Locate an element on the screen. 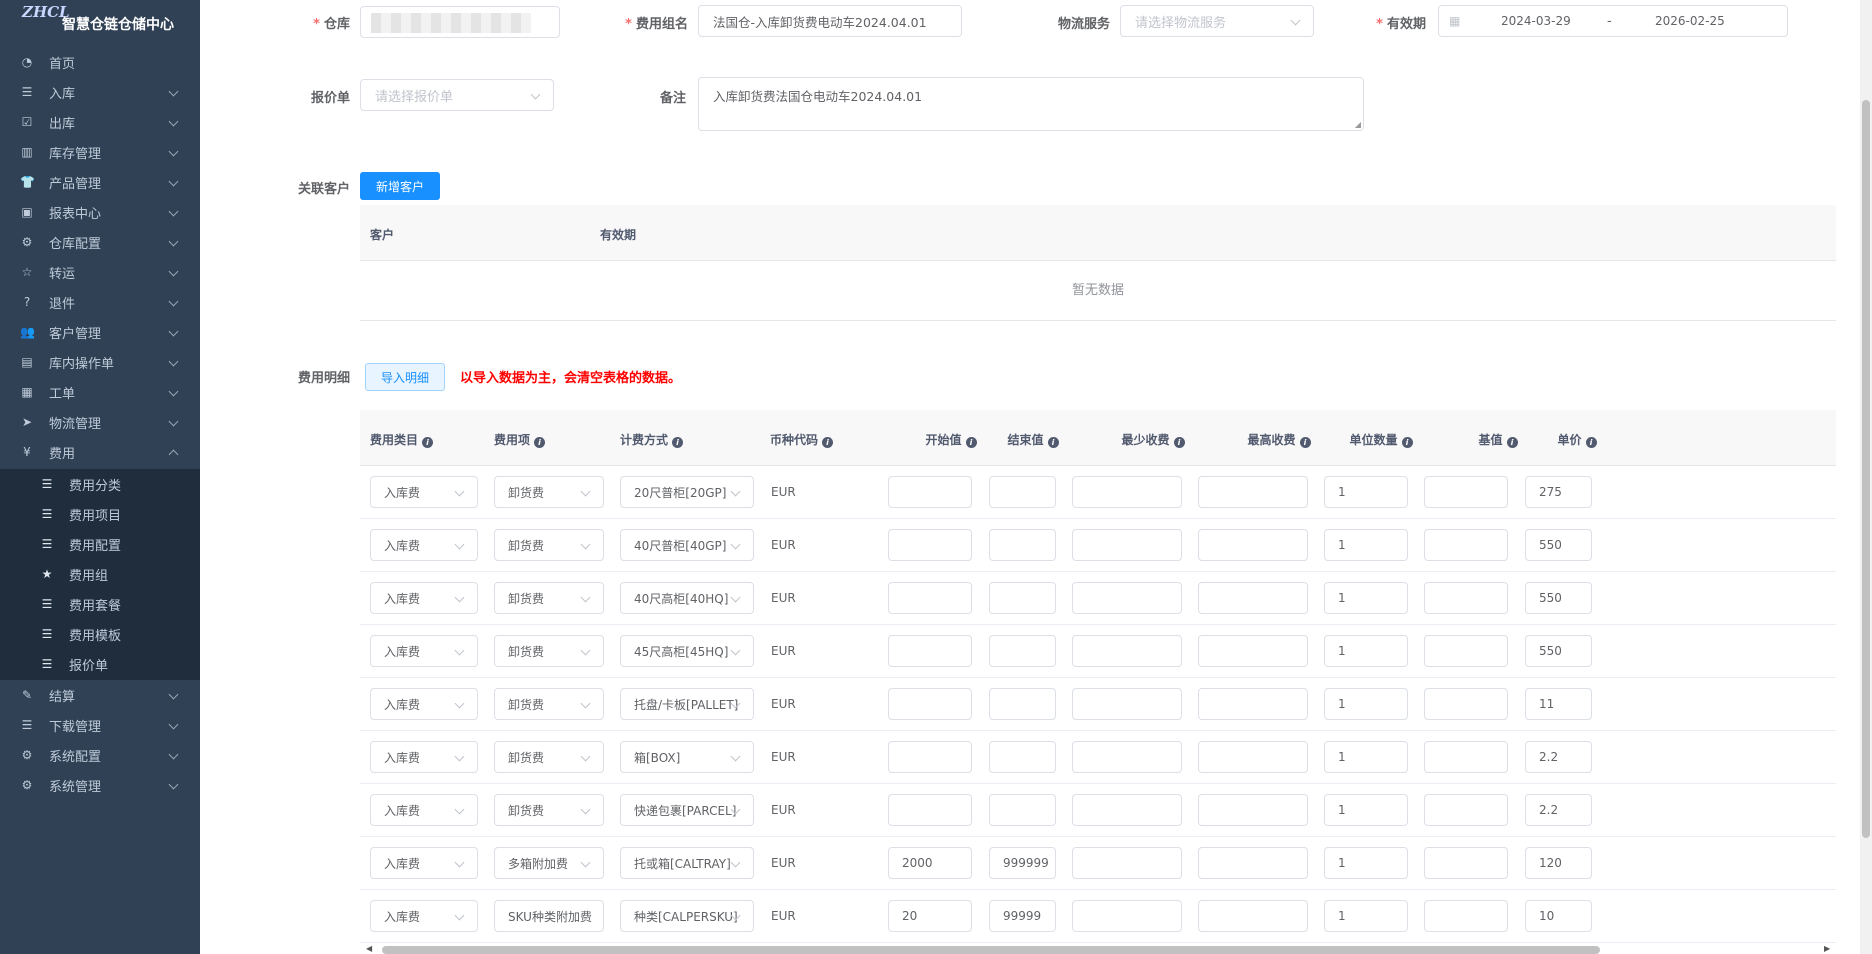 This screenshot has height=954, width=1872. logo: ZHCL 智慧仓链仓储中心 is located at coordinates (100, 24).